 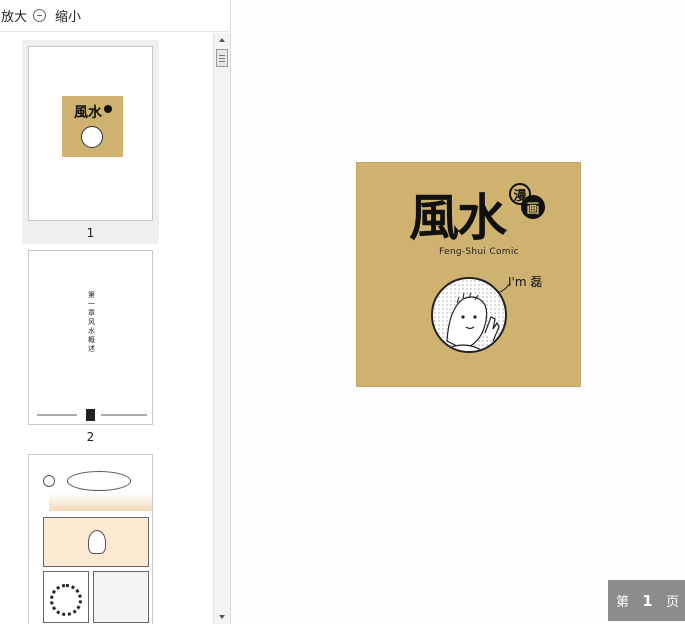 I want to click on thumbnail-3-preview, so click(x=90, y=539).